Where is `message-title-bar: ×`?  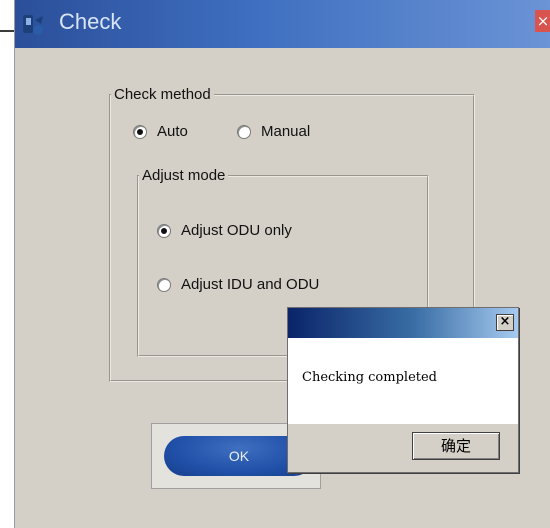 message-title-bar: × is located at coordinates (403, 323).